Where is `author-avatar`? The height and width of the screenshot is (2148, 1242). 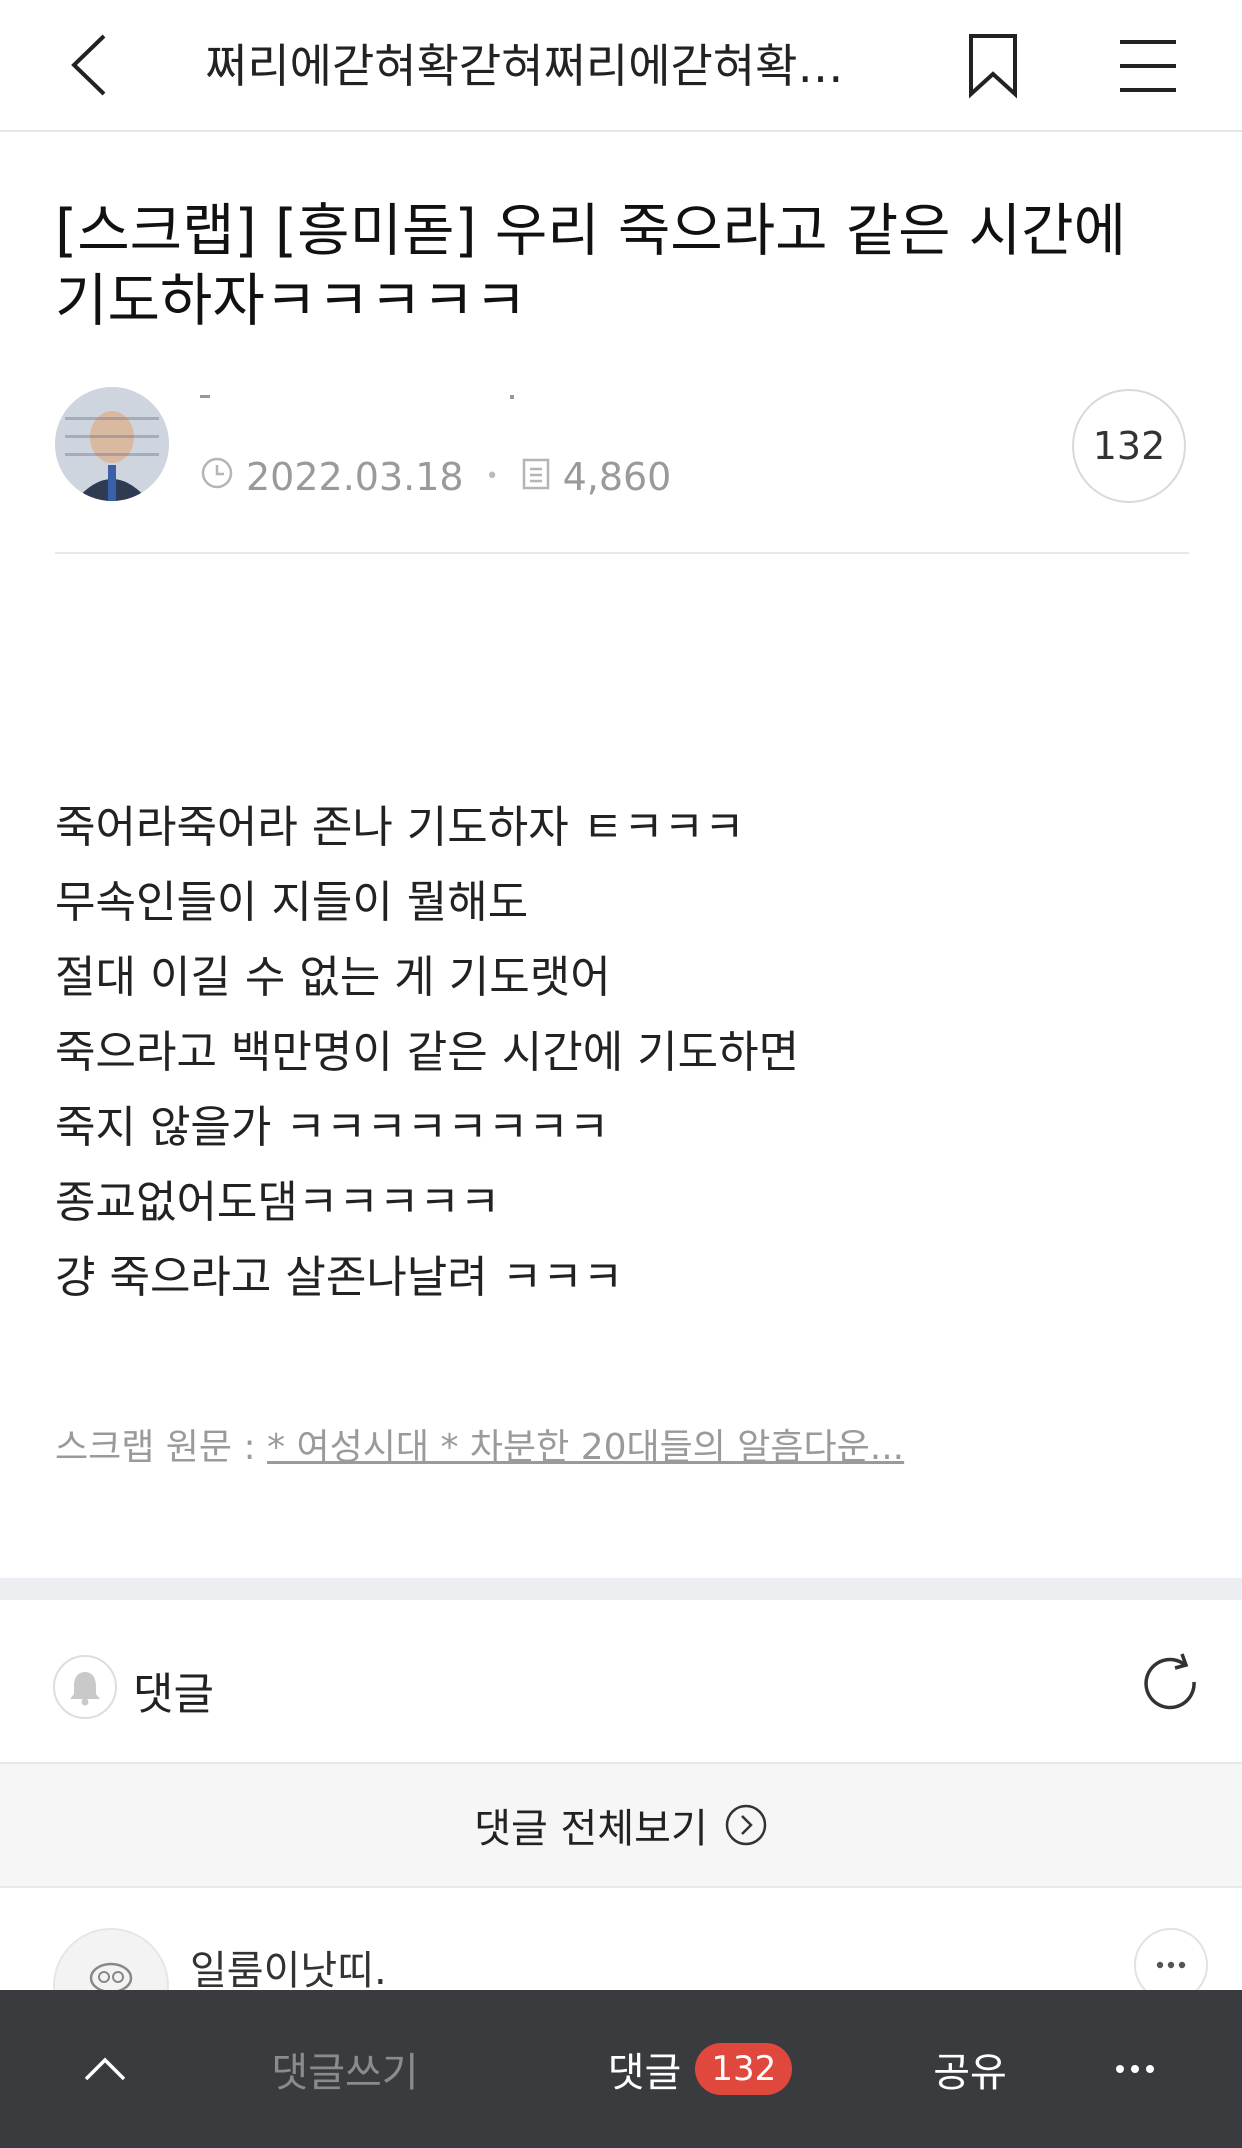 author-avatar is located at coordinates (112, 444).